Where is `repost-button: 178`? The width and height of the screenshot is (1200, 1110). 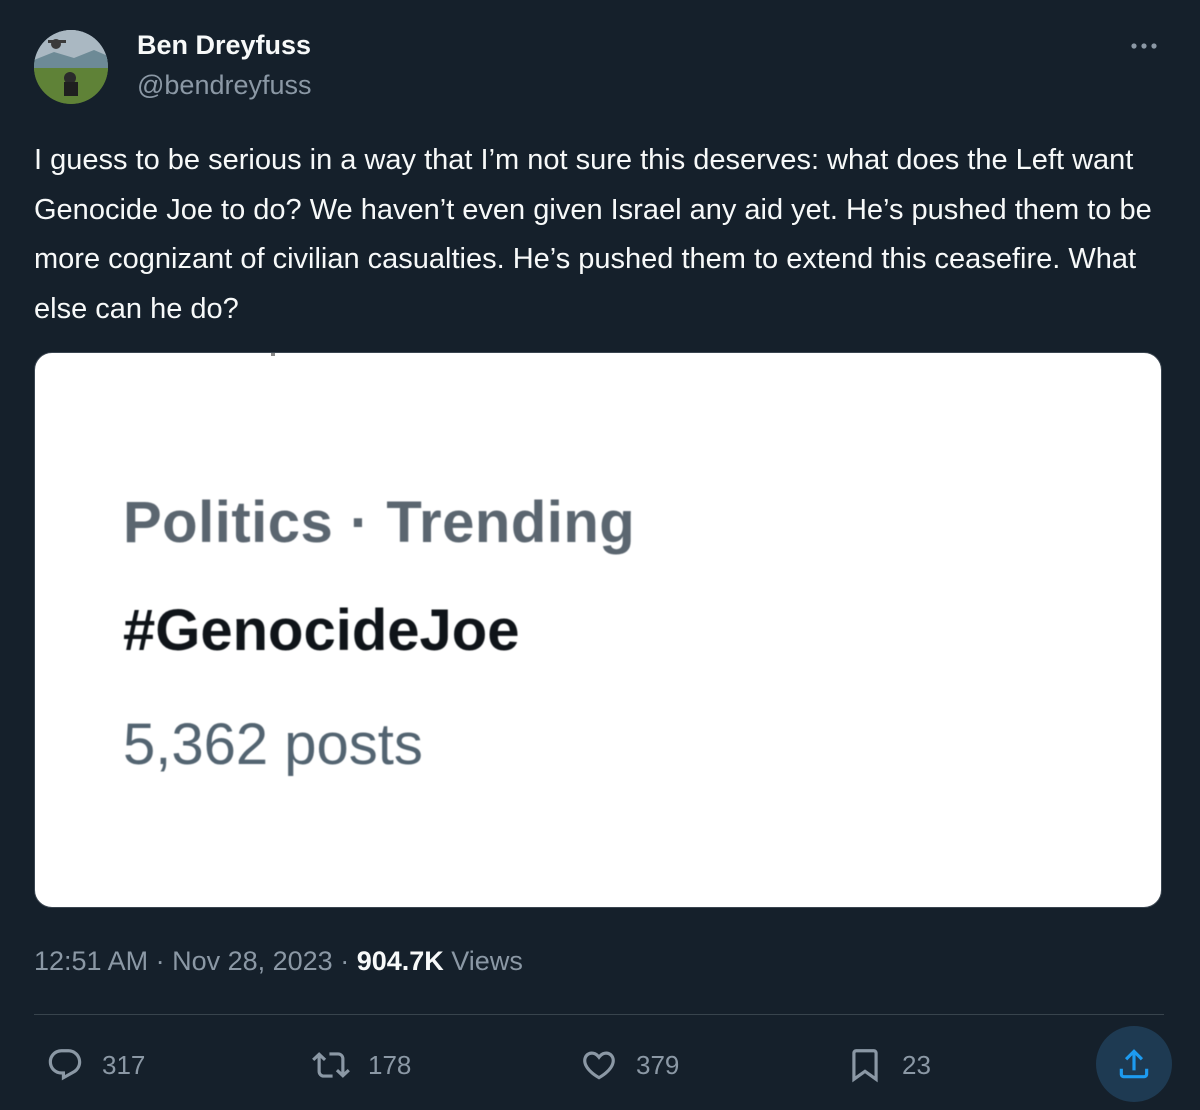
repost-button: 178 is located at coordinates (361, 1065).